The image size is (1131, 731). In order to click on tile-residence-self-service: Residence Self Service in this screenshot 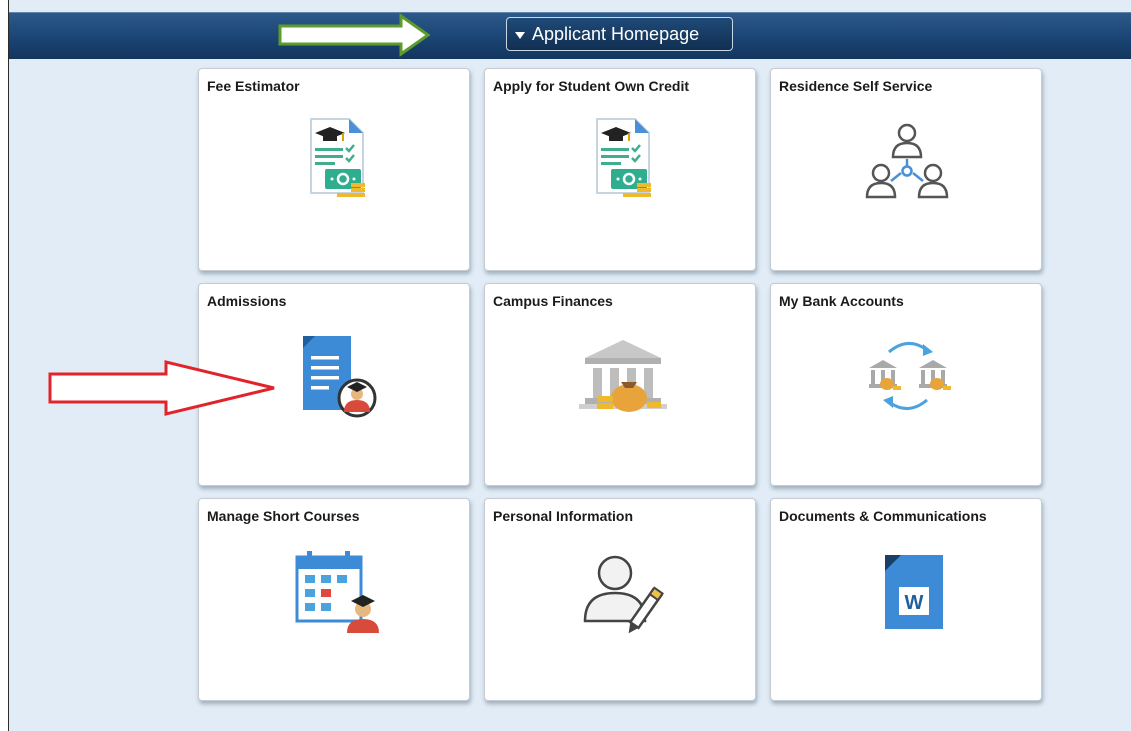, I will do `click(906, 169)`.